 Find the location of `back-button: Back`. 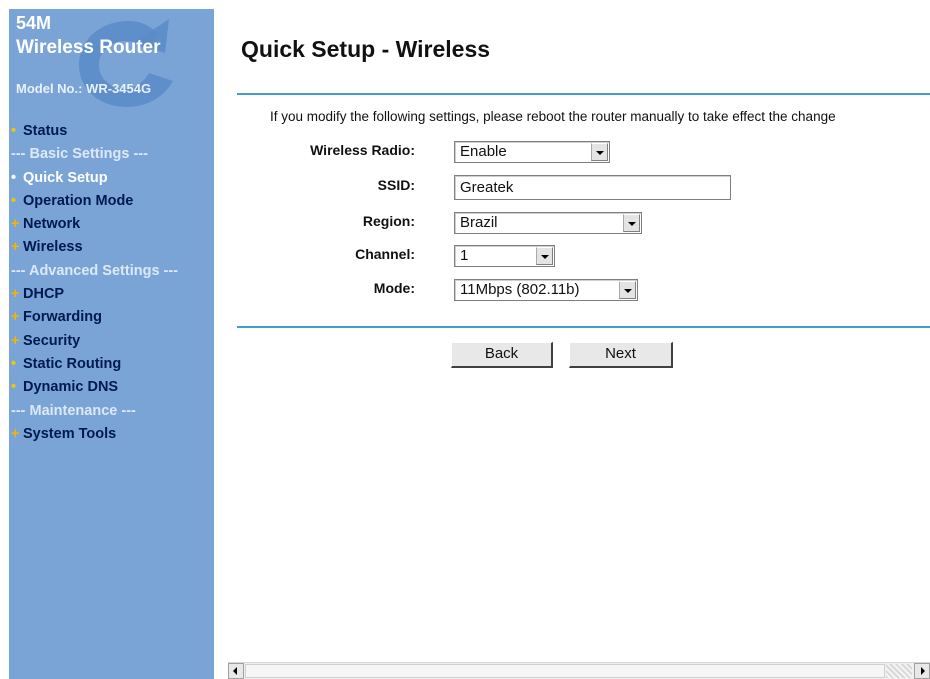

back-button: Back is located at coordinates (502, 355).